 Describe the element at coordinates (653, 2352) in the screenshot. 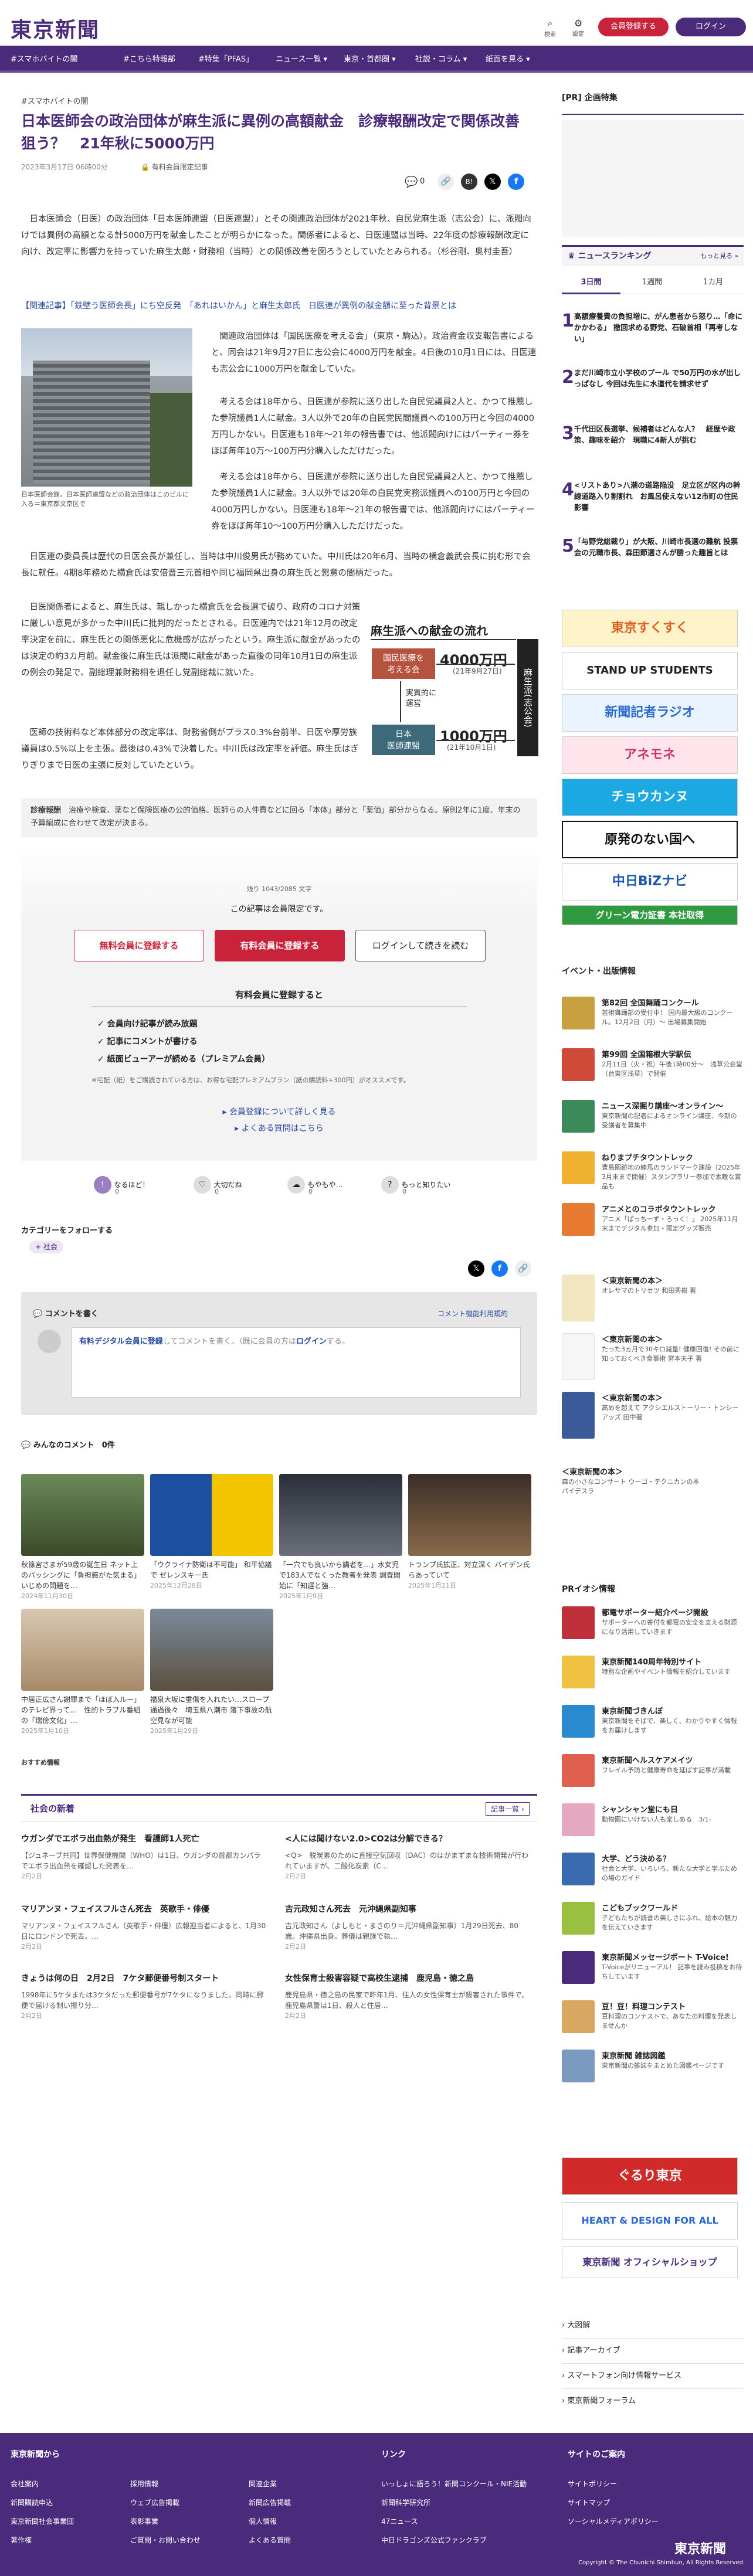

I see `sidebar-link: › 記事アーカイブ` at that location.